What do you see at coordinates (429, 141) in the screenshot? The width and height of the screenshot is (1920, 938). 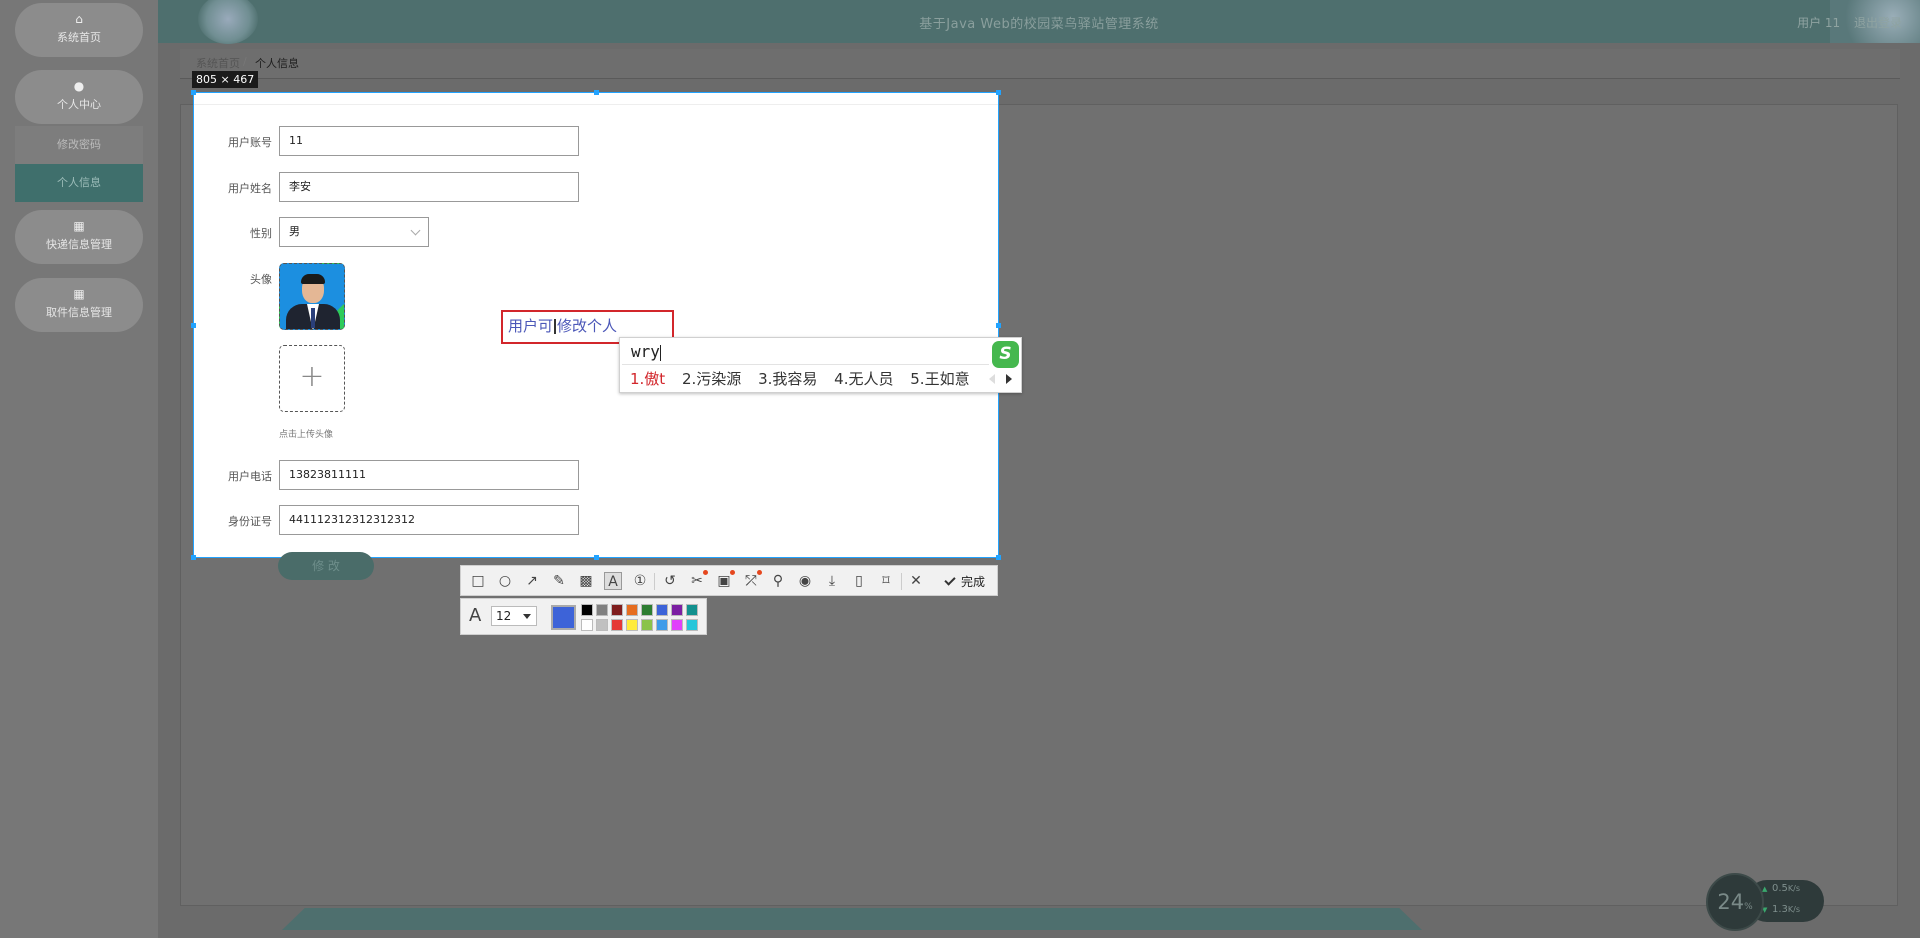 I see `account-input: 11` at bounding box center [429, 141].